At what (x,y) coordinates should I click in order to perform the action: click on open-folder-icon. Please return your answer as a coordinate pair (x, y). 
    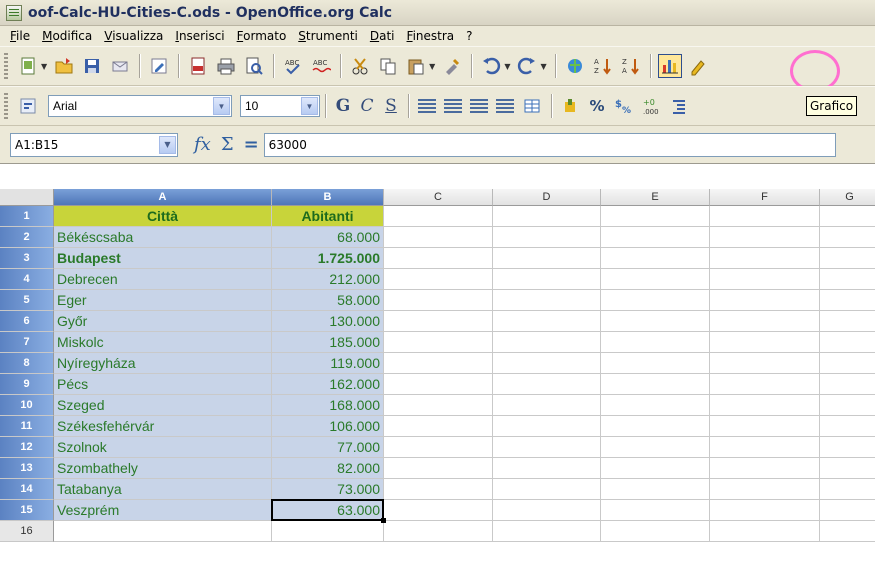
    Looking at the image, I should click on (64, 66).